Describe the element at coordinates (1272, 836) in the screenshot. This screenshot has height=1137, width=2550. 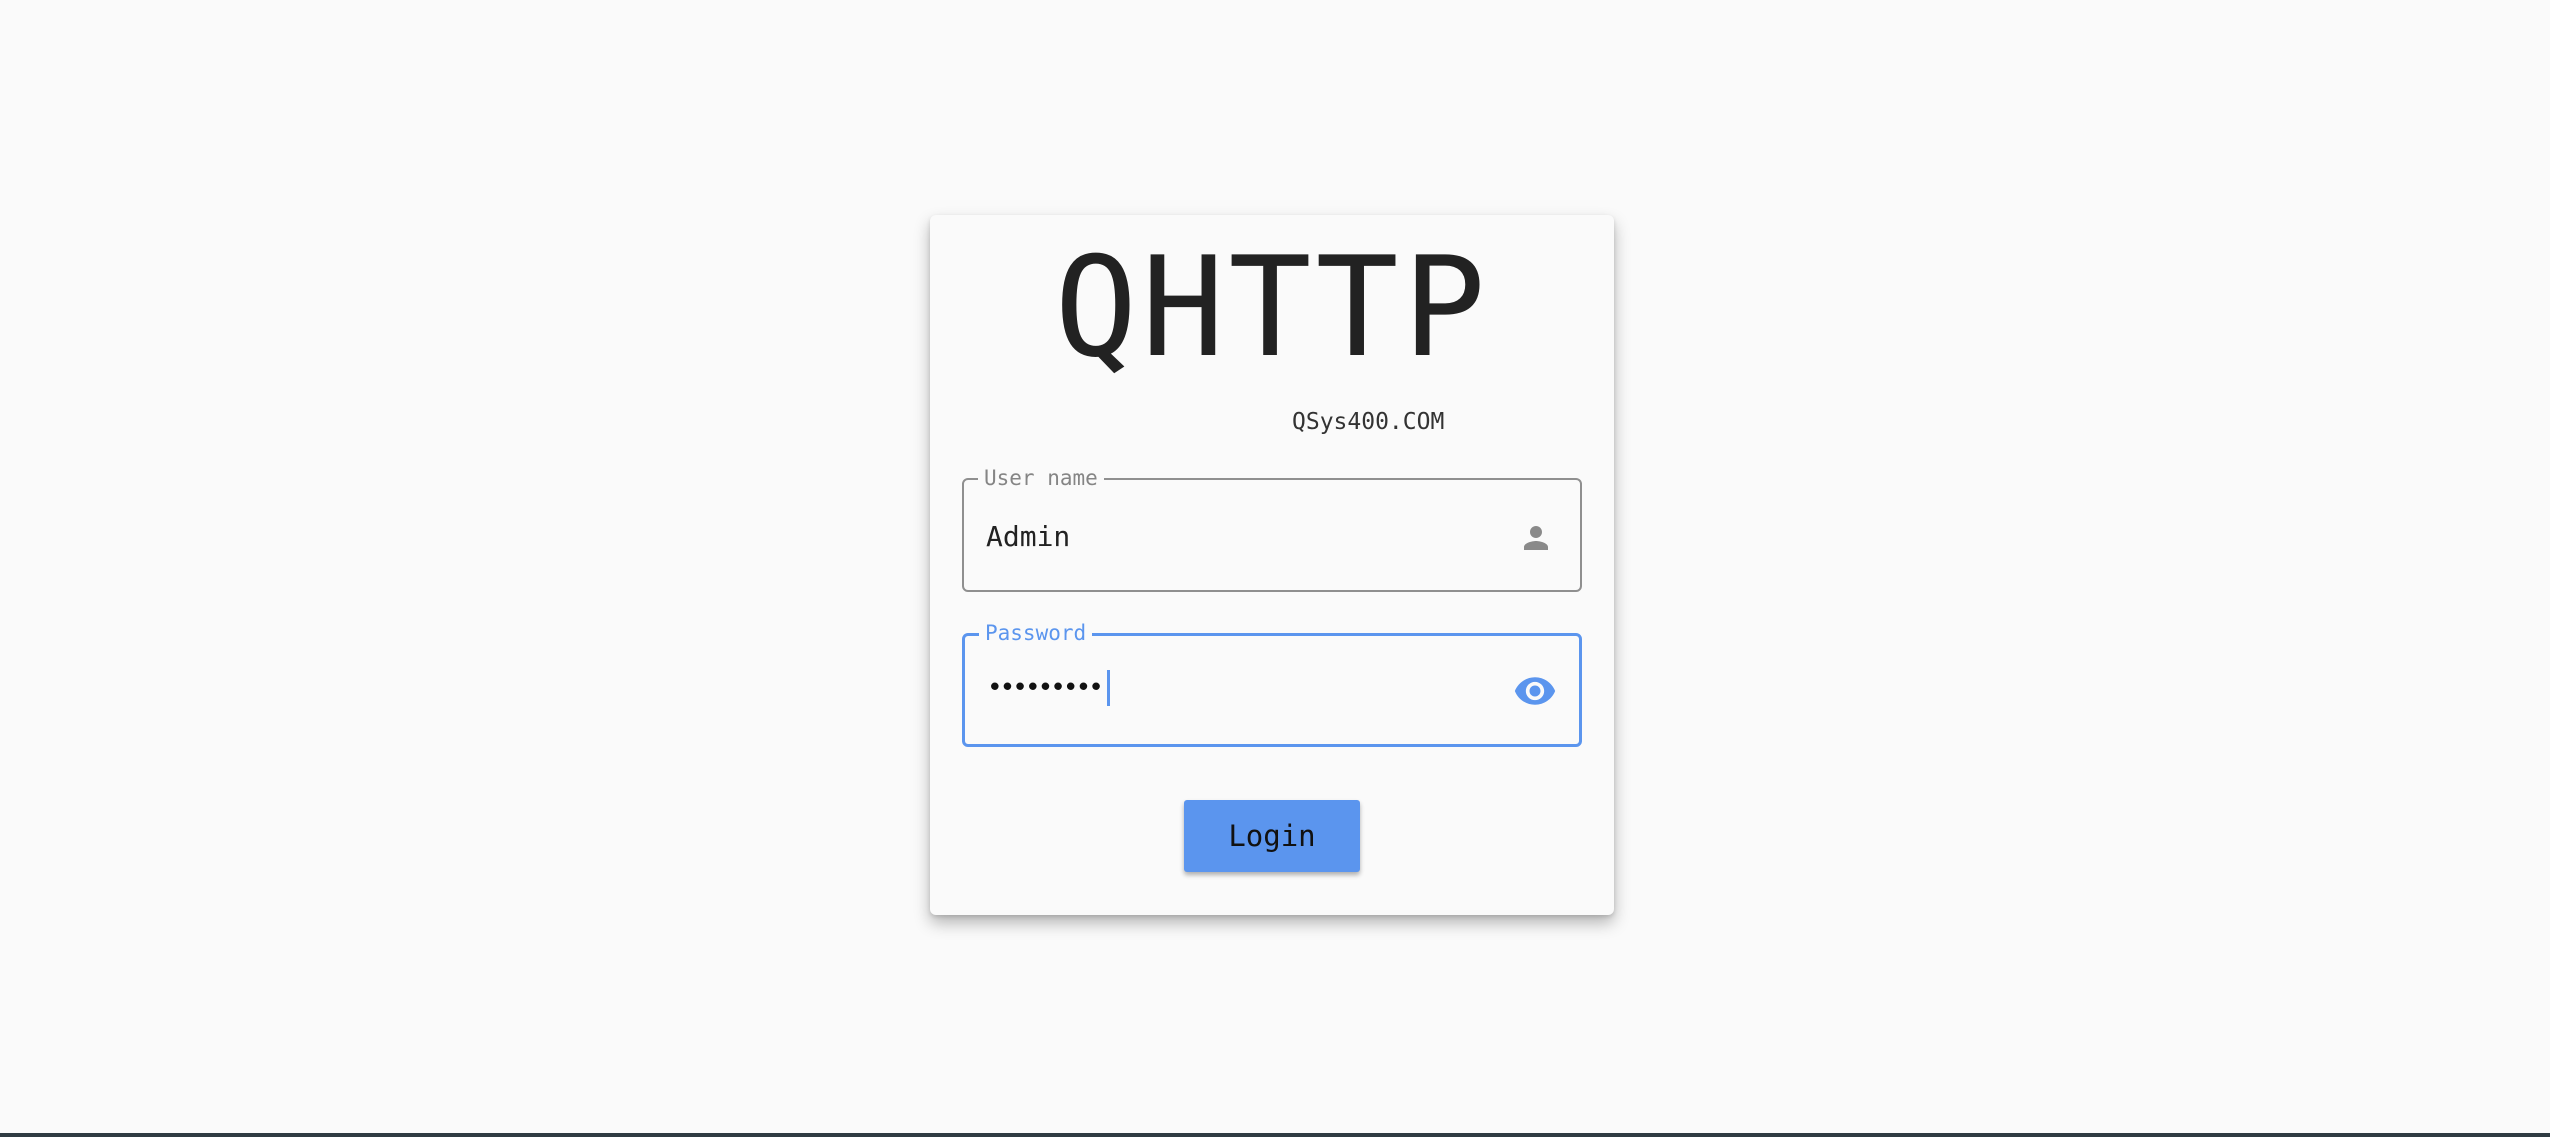
I see `login-button: Login` at that location.